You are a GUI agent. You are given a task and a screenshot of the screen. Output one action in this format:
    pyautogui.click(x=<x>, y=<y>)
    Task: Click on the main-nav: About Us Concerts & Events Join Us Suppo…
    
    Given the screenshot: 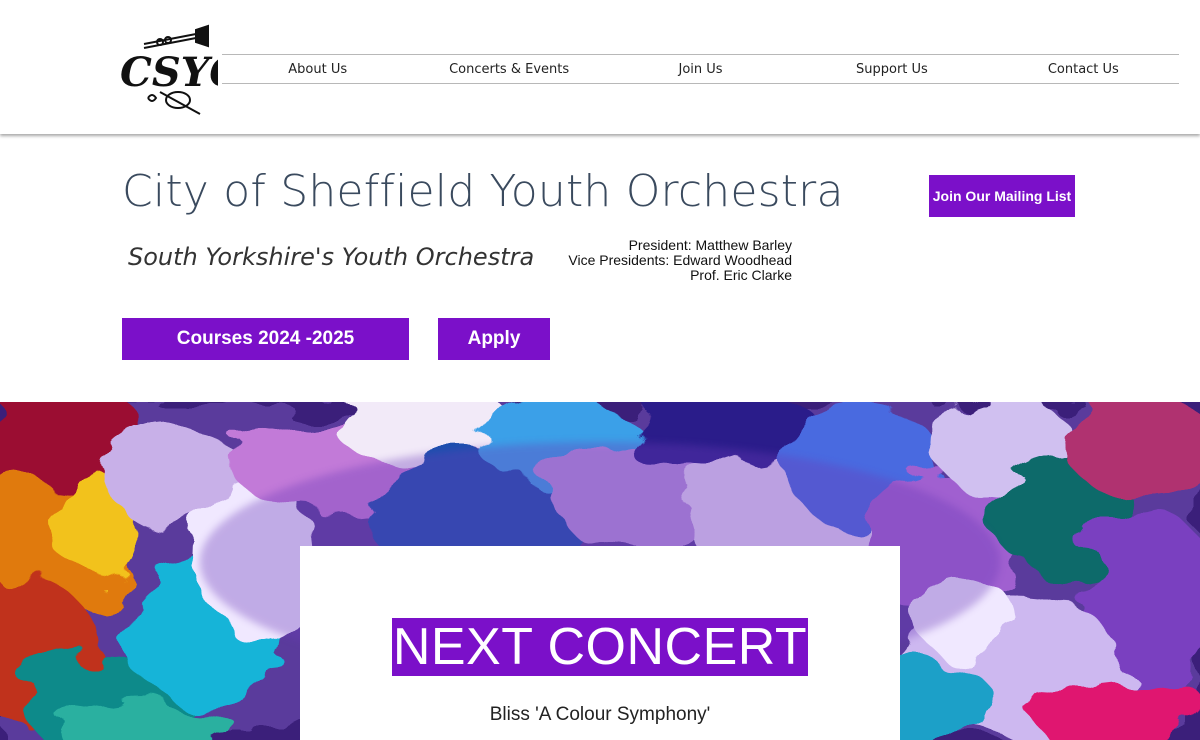 What is the action you would take?
    pyautogui.click(x=700, y=69)
    